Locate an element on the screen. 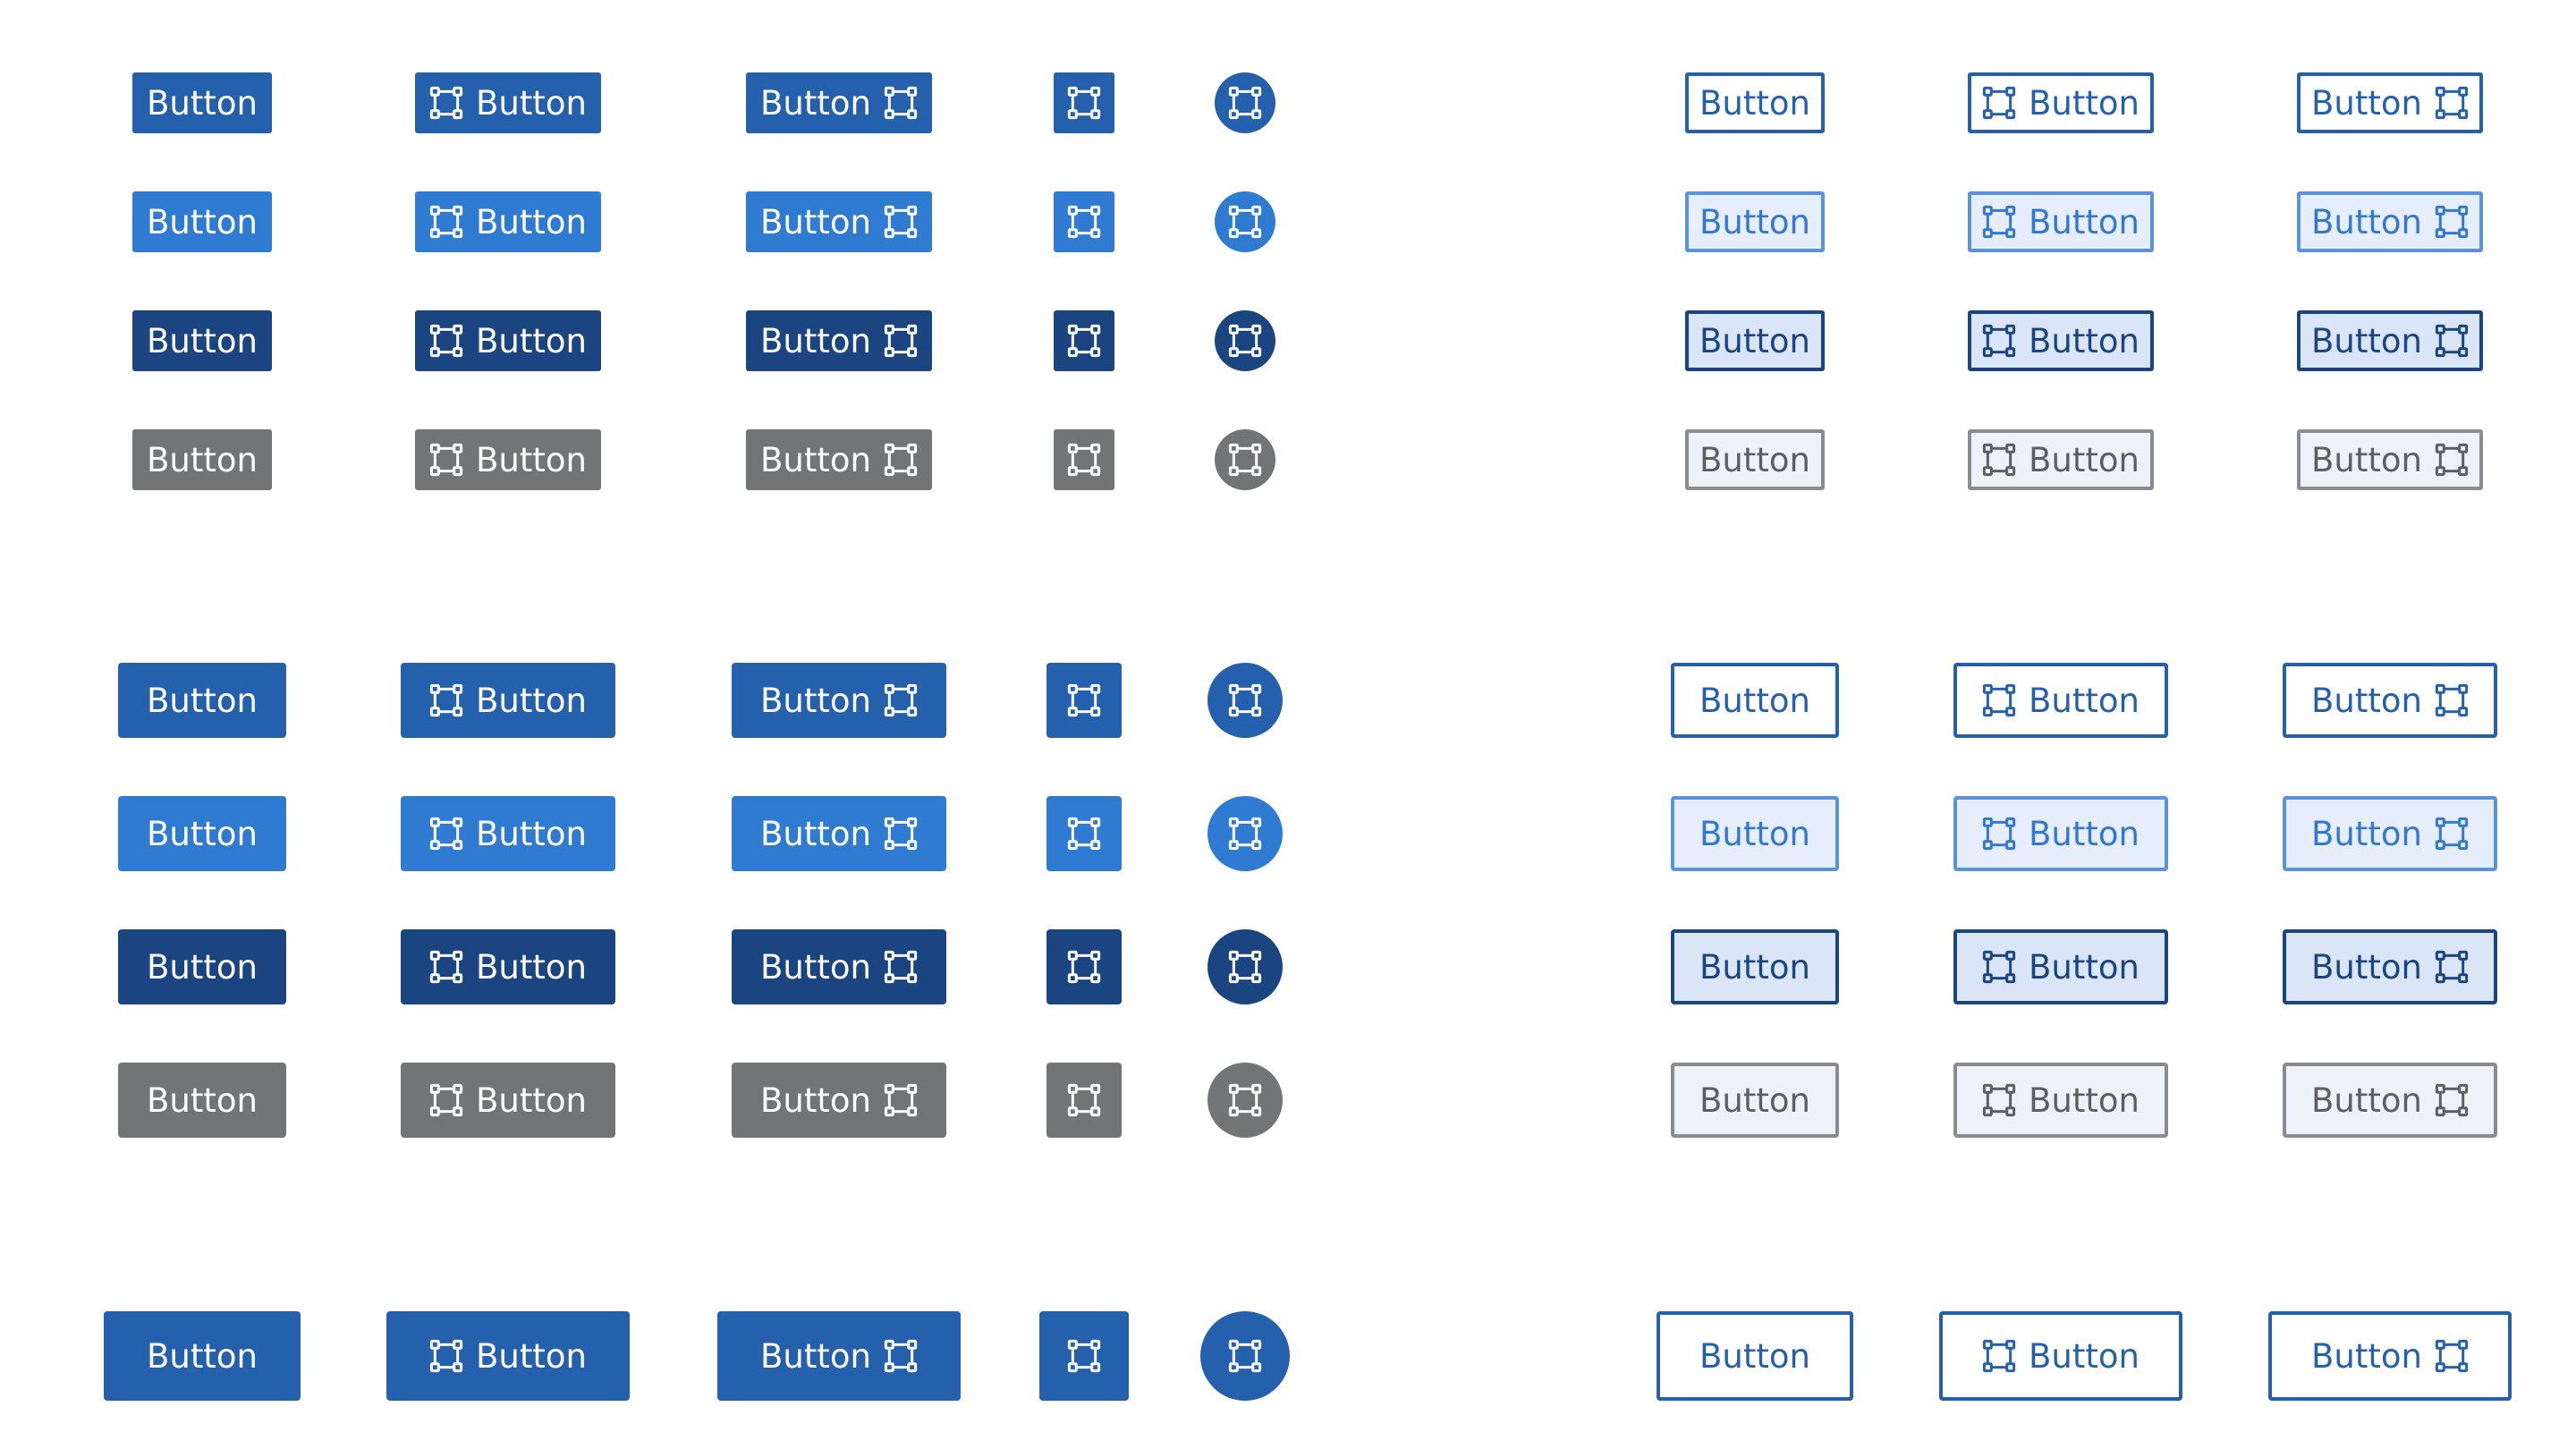 This screenshot has width=2576, height=1449. solid-icon-square-button-small-default is located at coordinates (1084, 102).